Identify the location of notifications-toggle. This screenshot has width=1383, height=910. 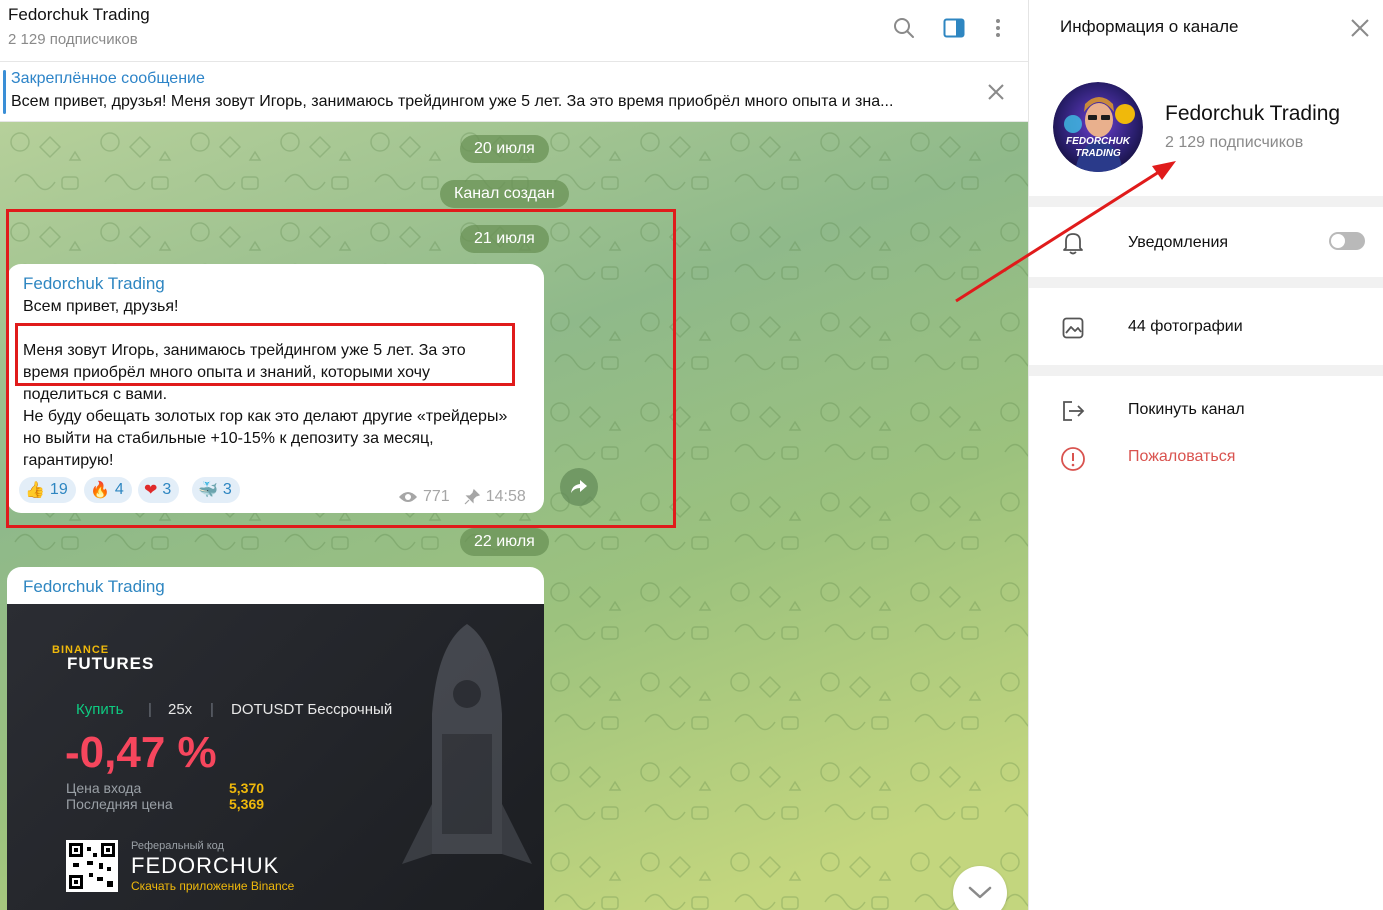
(1347, 241).